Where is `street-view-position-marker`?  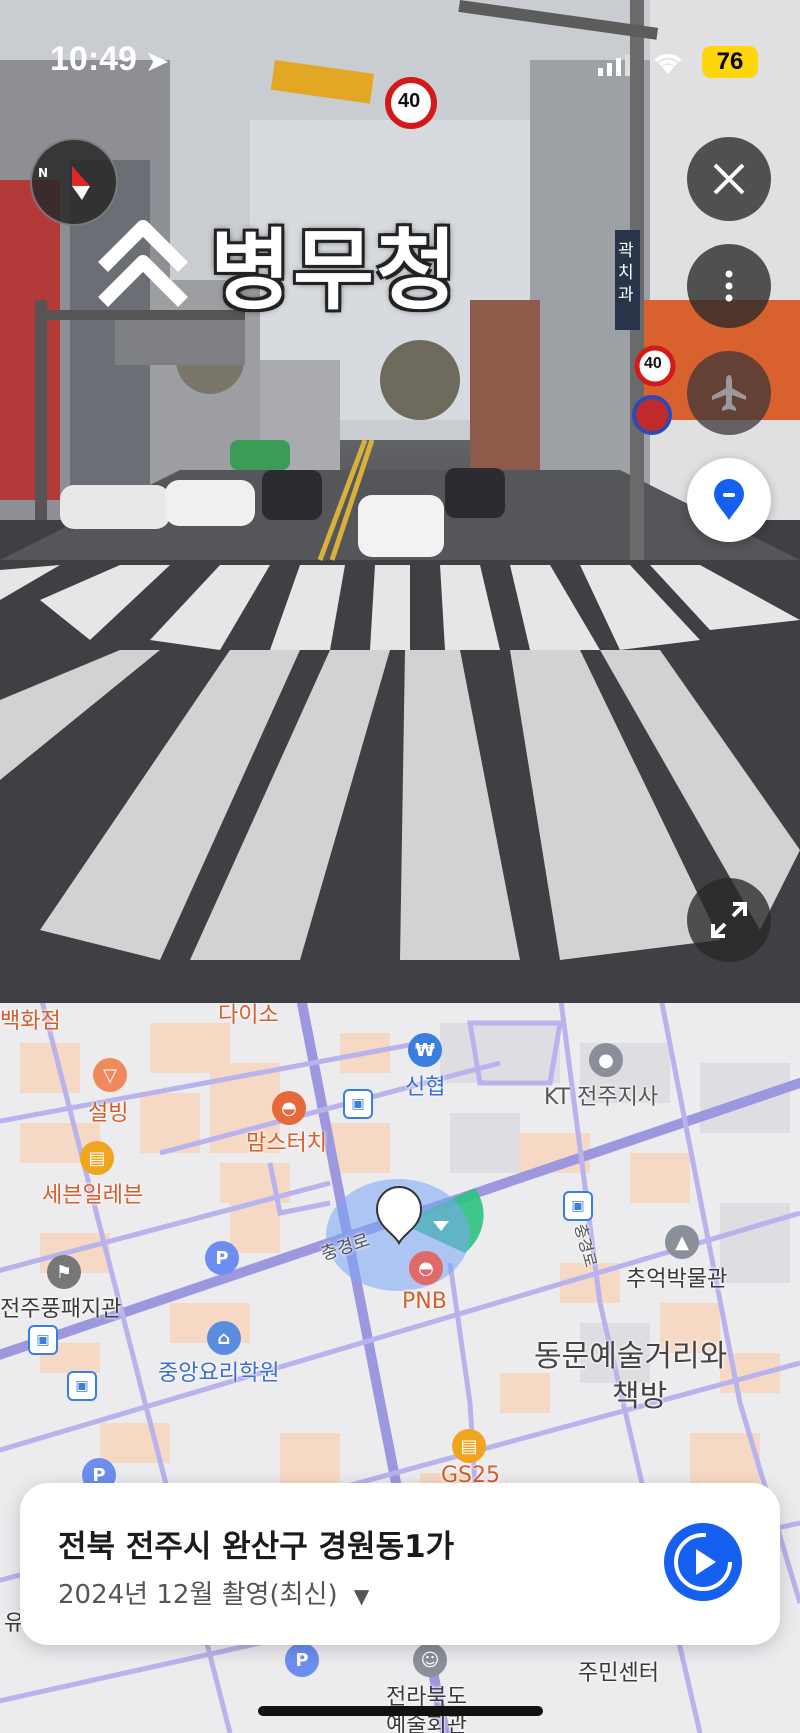
street-view-position-marker is located at coordinates (399, 1215).